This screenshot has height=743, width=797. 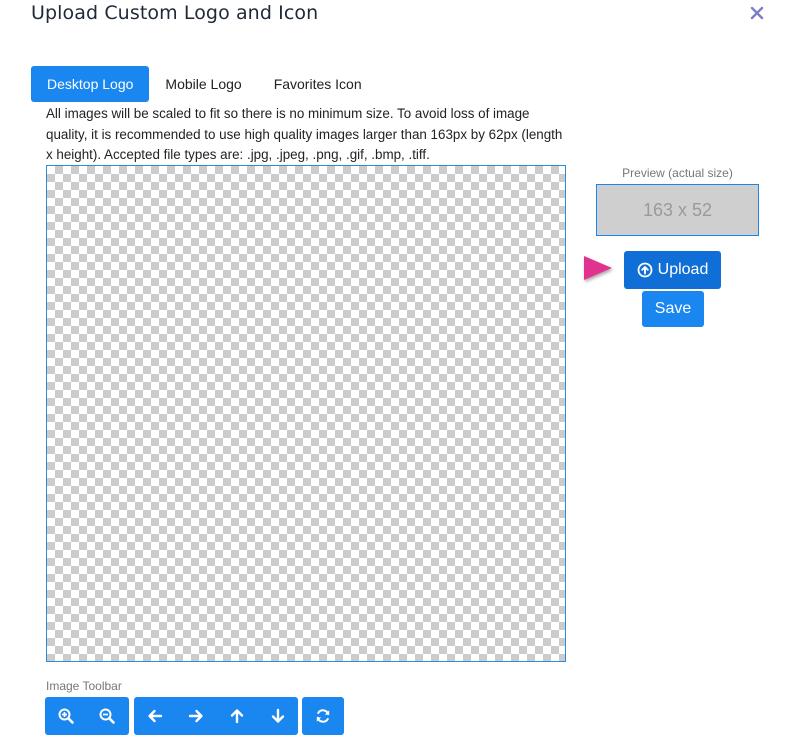 I want to click on logo-tabs: Desktop Logo Mobile Logo Favorites Icon, so click(x=204, y=84).